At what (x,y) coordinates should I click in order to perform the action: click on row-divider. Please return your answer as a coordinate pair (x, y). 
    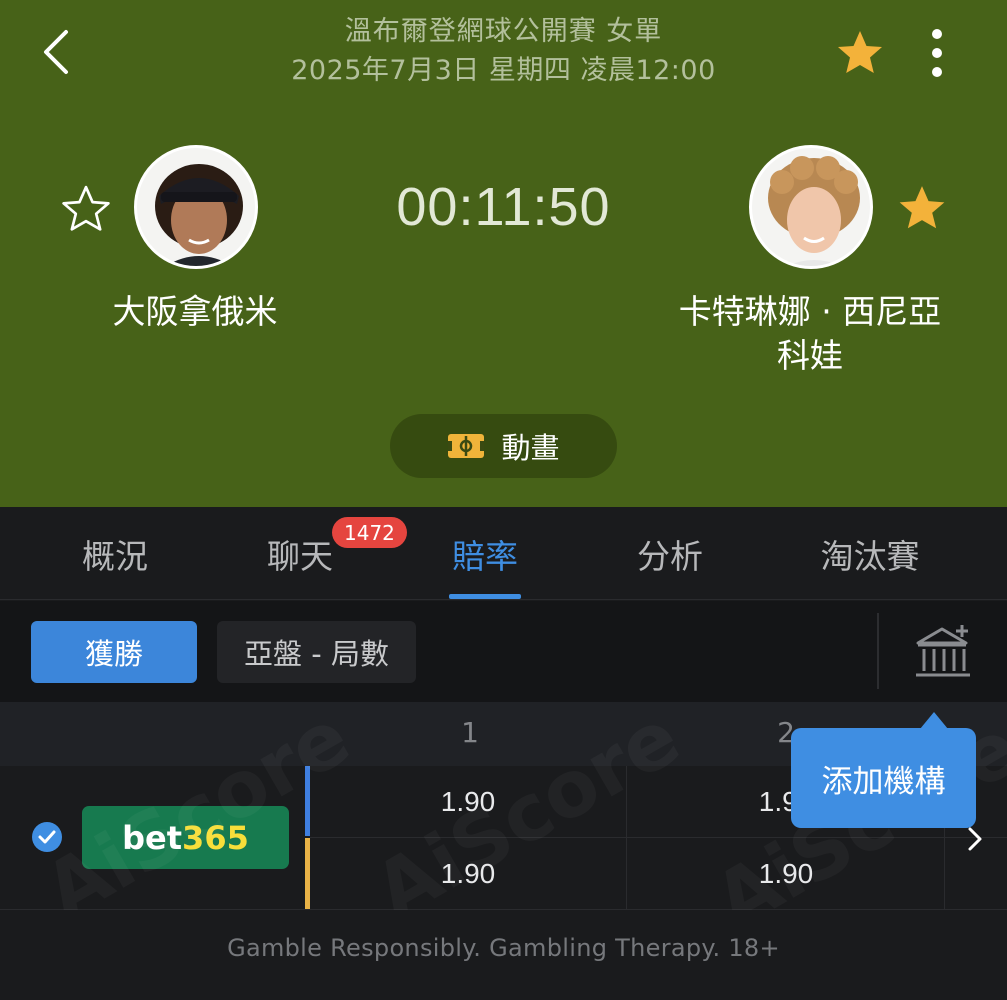
    Looking at the image, I should click on (658, 837).